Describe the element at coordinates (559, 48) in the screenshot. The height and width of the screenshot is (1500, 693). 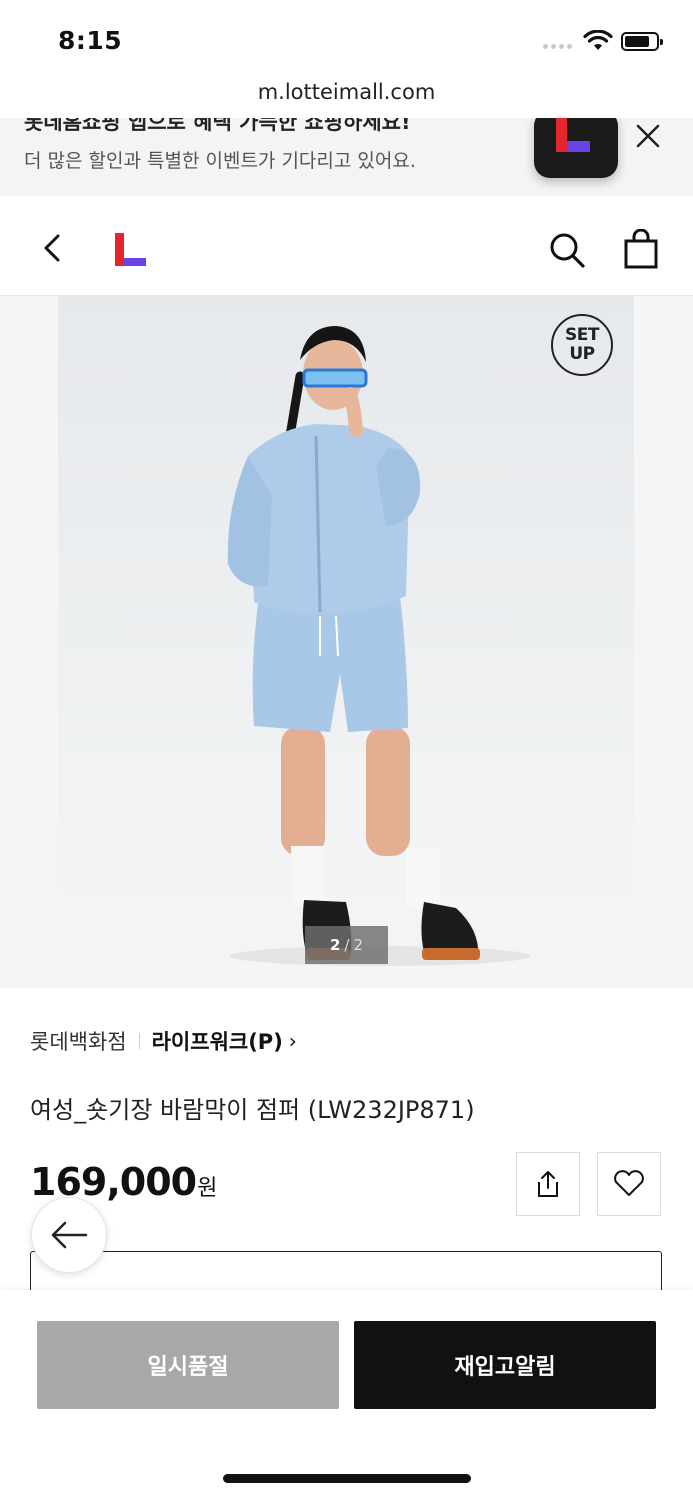
I see `signal-icon` at that location.